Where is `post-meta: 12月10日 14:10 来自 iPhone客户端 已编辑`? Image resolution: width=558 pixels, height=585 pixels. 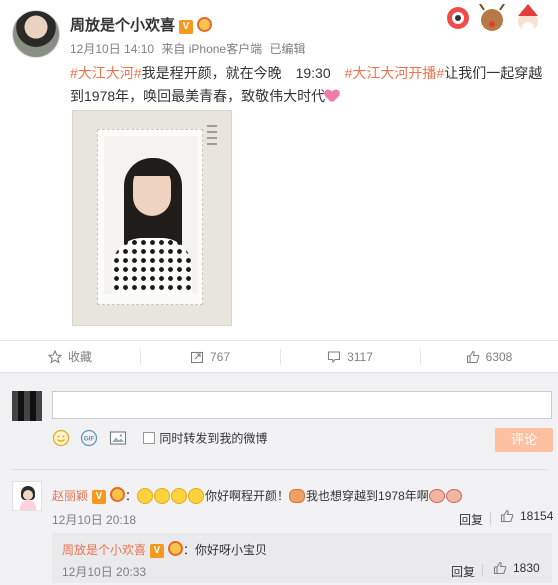 post-meta: 12月10日 14:10 来自 iPhone客户端 已编辑 is located at coordinates (189, 48).